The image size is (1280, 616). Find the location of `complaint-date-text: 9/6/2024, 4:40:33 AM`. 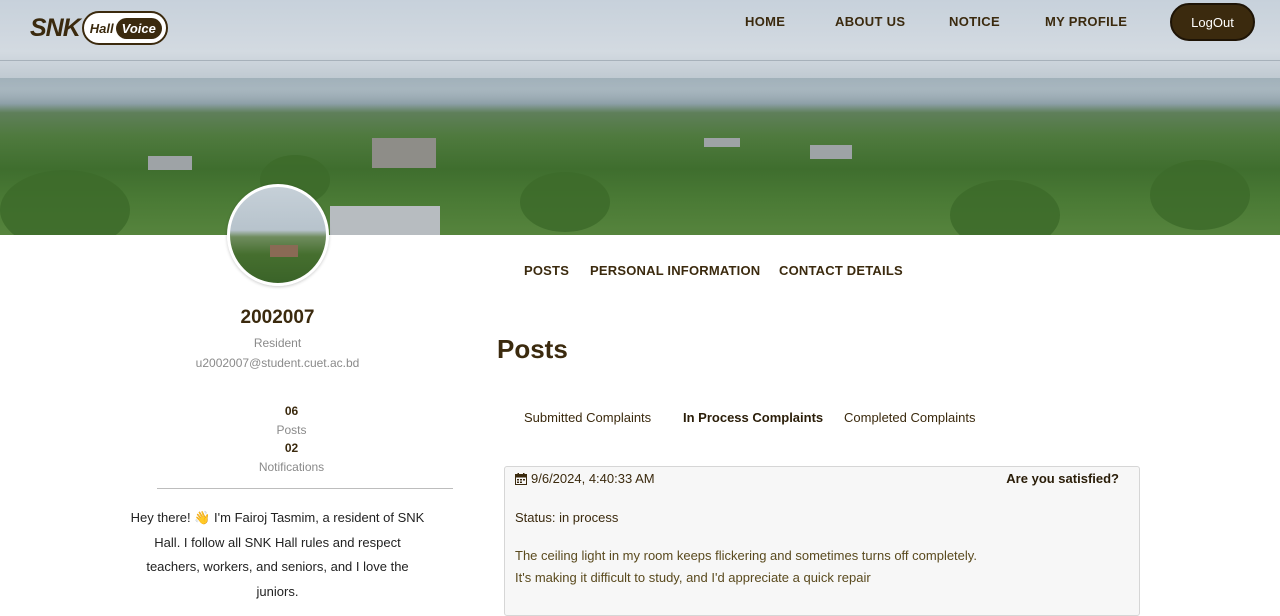

complaint-date-text: 9/6/2024, 4:40:33 AM is located at coordinates (593, 478).